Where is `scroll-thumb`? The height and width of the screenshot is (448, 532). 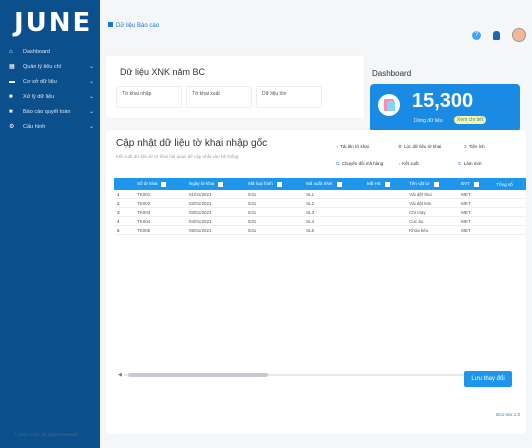
scroll-thumb is located at coordinates (198, 375).